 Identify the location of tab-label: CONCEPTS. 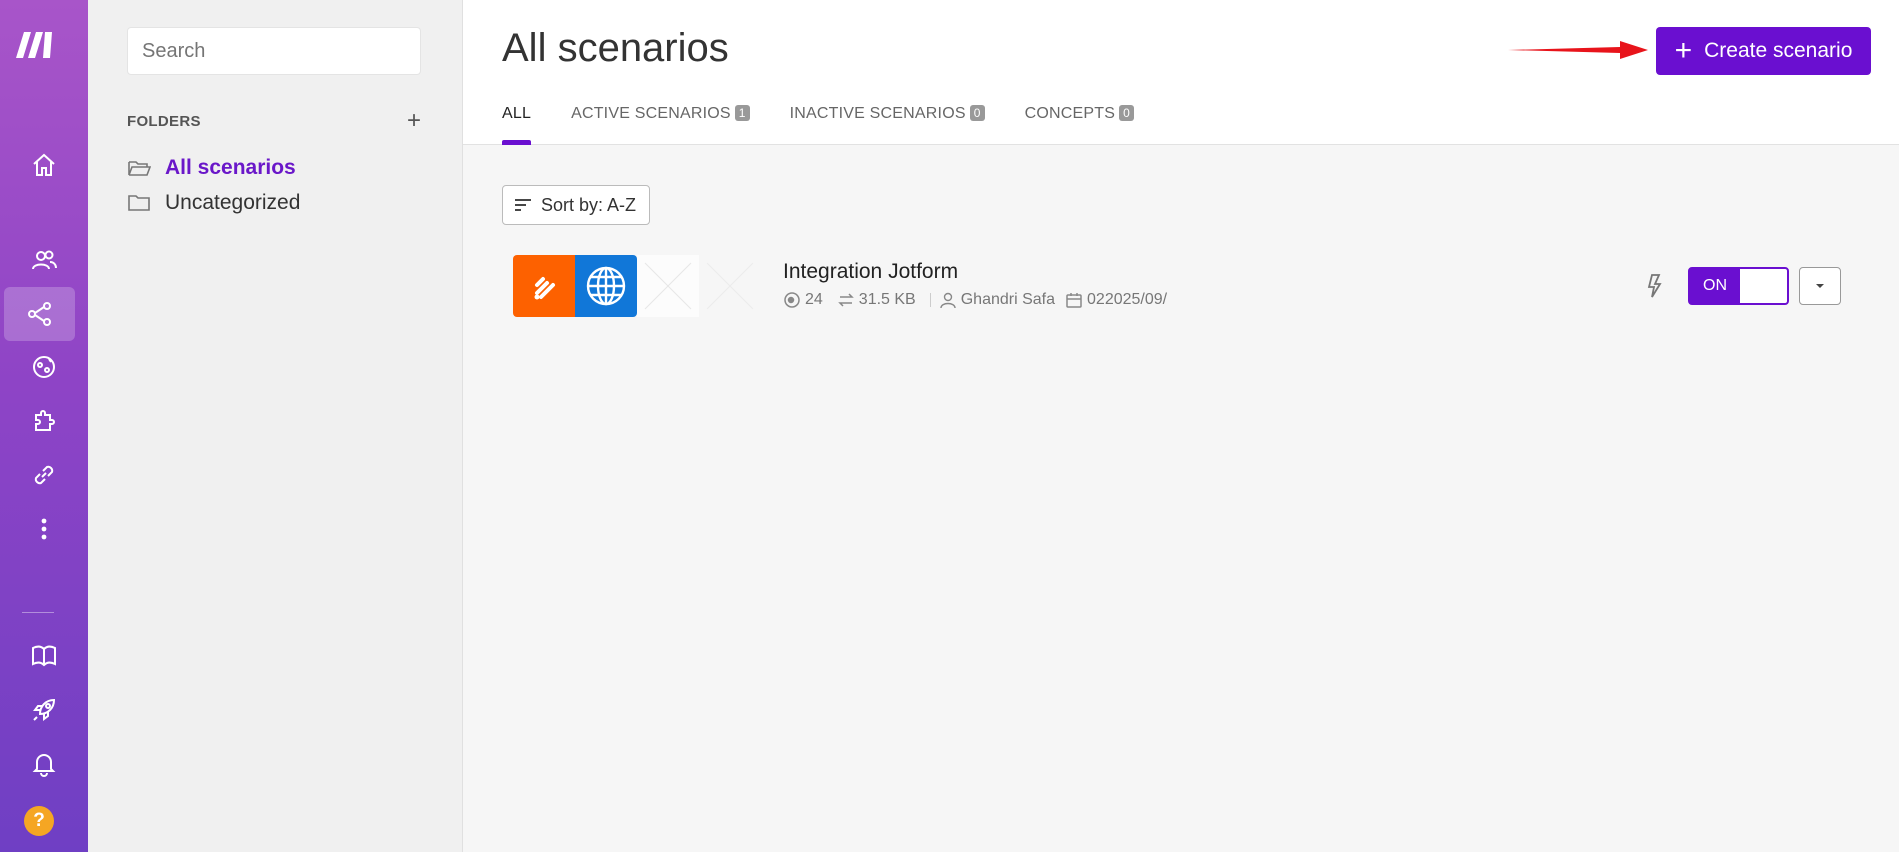
(1070, 113).